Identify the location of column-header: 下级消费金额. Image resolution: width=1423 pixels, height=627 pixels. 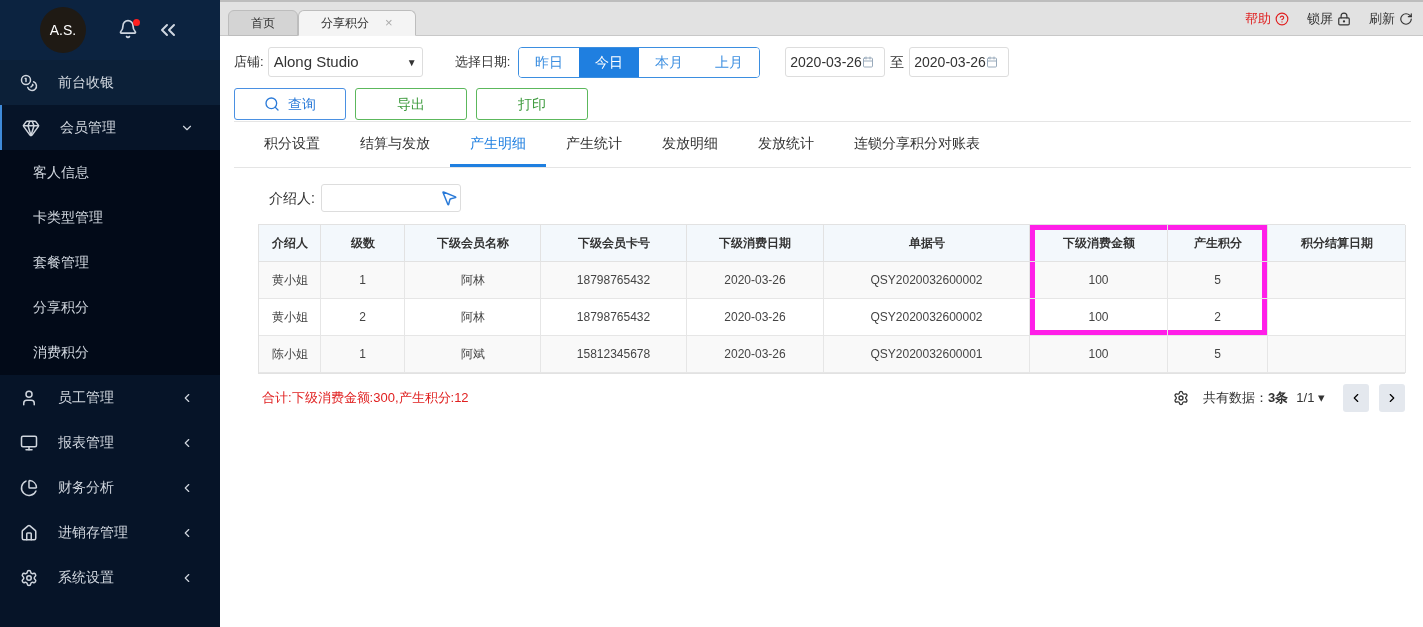
(1099, 243).